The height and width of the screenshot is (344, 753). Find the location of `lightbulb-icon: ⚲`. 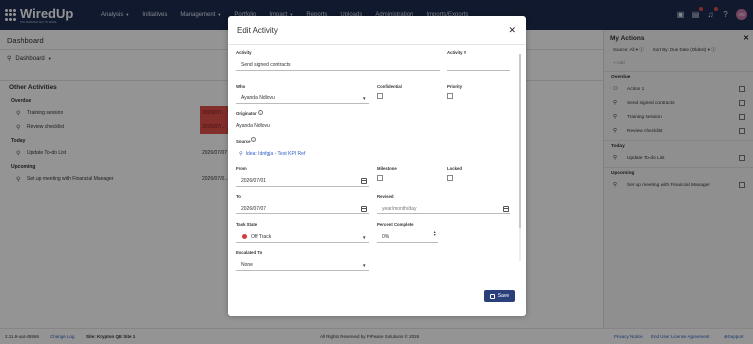

lightbulb-icon: ⚲ is located at coordinates (241, 154).